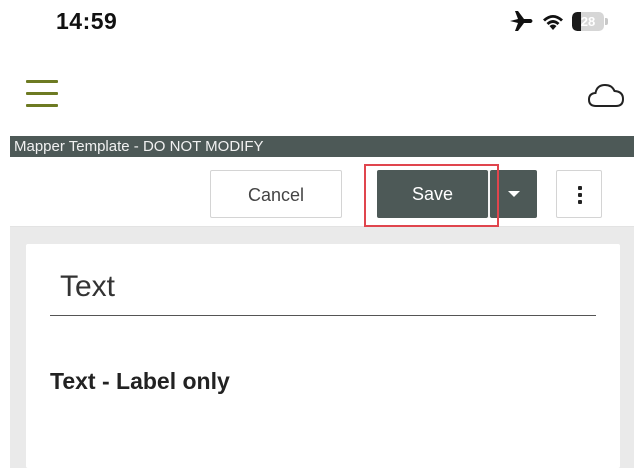 Image resolution: width=634 pixels, height=468 pixels. I want to click on battery-cap, so click(606, 21).